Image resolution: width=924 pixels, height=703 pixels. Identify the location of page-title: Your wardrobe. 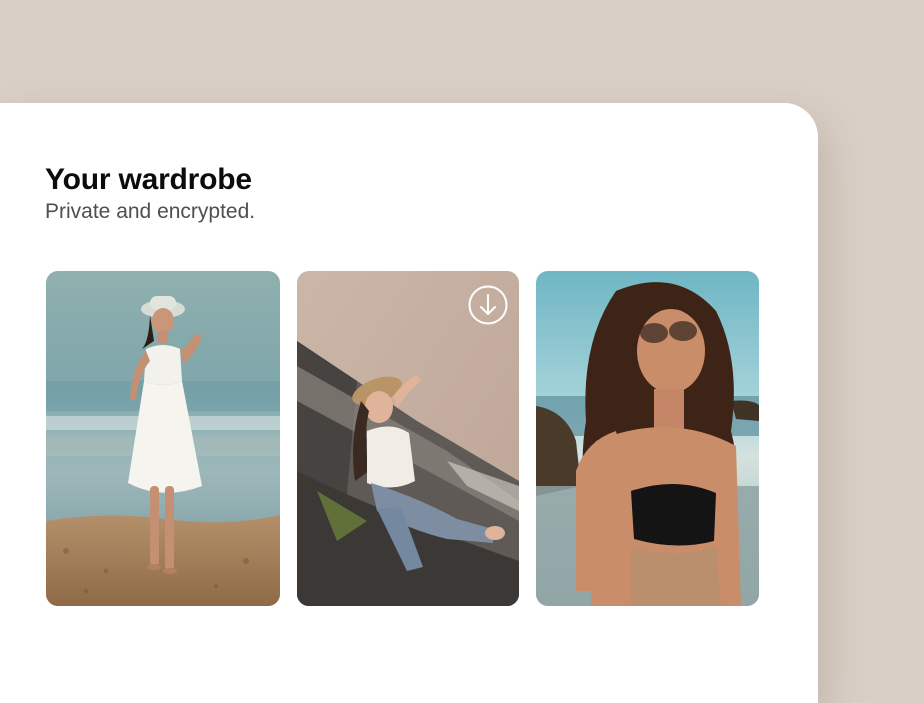
(148, 179).